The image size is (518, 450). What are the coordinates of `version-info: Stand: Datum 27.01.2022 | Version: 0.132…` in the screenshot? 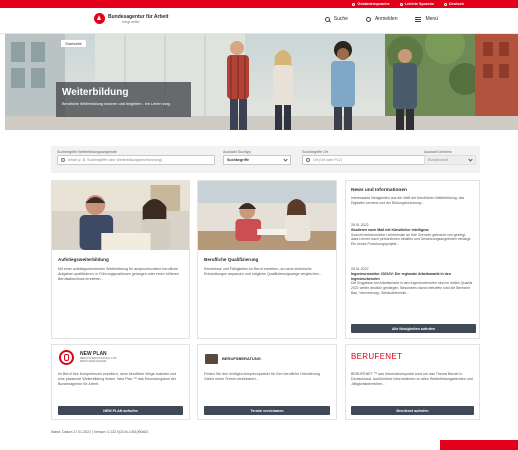 It's located at (100, 432).